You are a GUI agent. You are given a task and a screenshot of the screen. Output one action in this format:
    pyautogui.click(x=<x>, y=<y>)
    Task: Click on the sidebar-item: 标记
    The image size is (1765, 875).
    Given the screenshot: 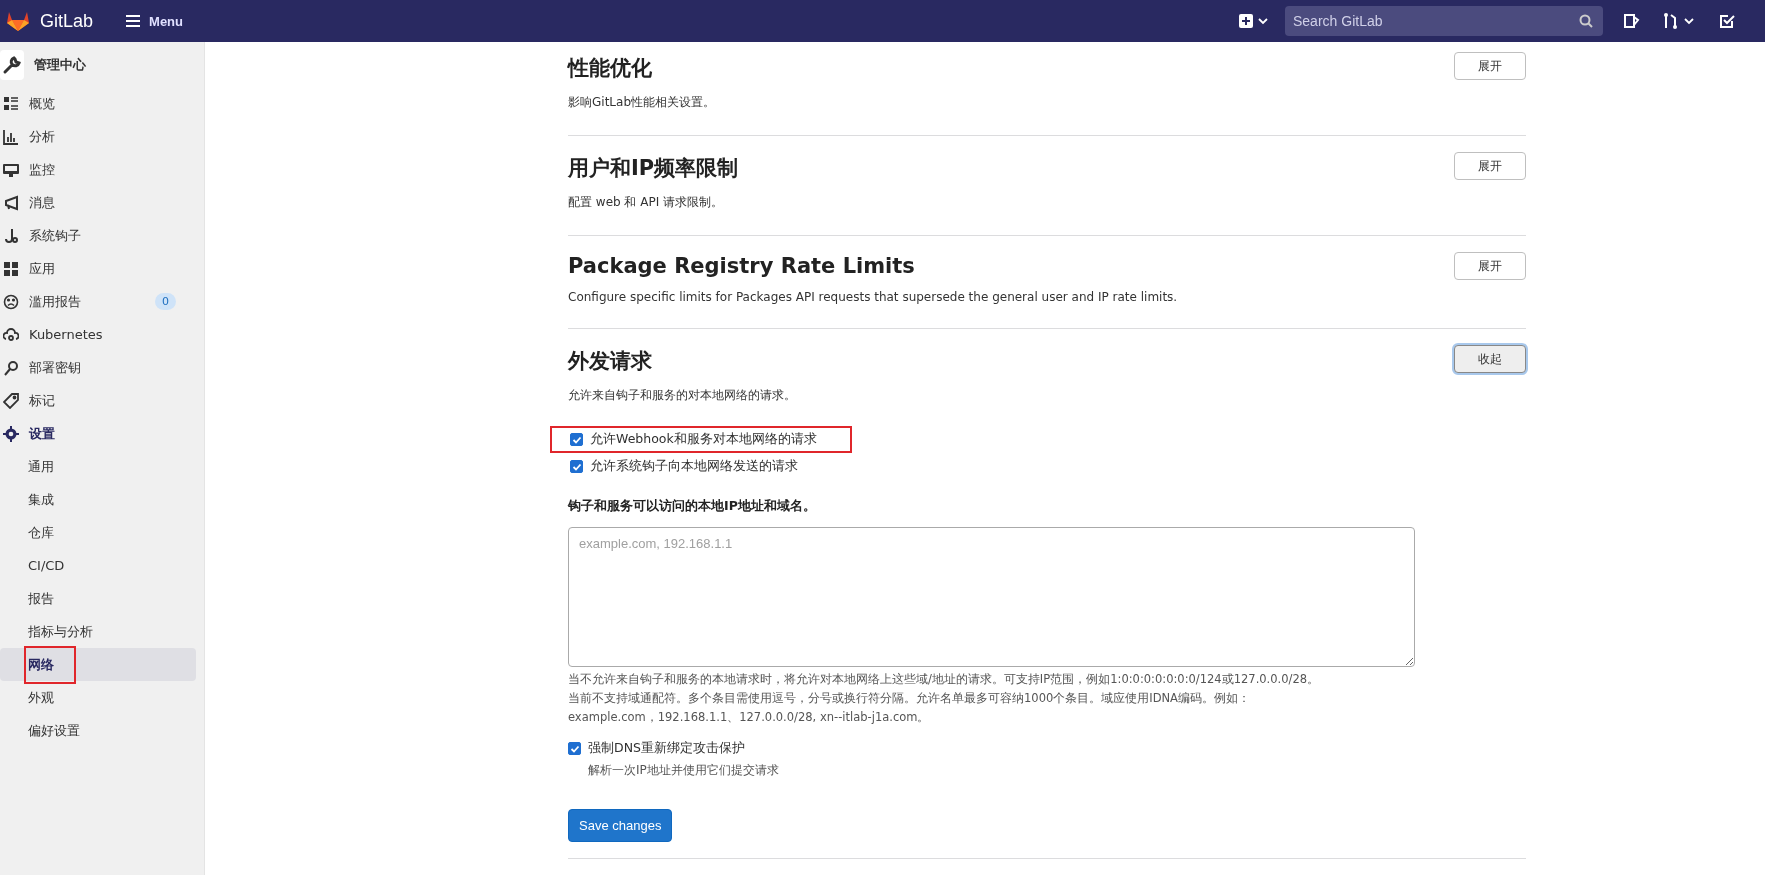 What is the action you would take?
    pyautogui.click(x=98, y=400)
    